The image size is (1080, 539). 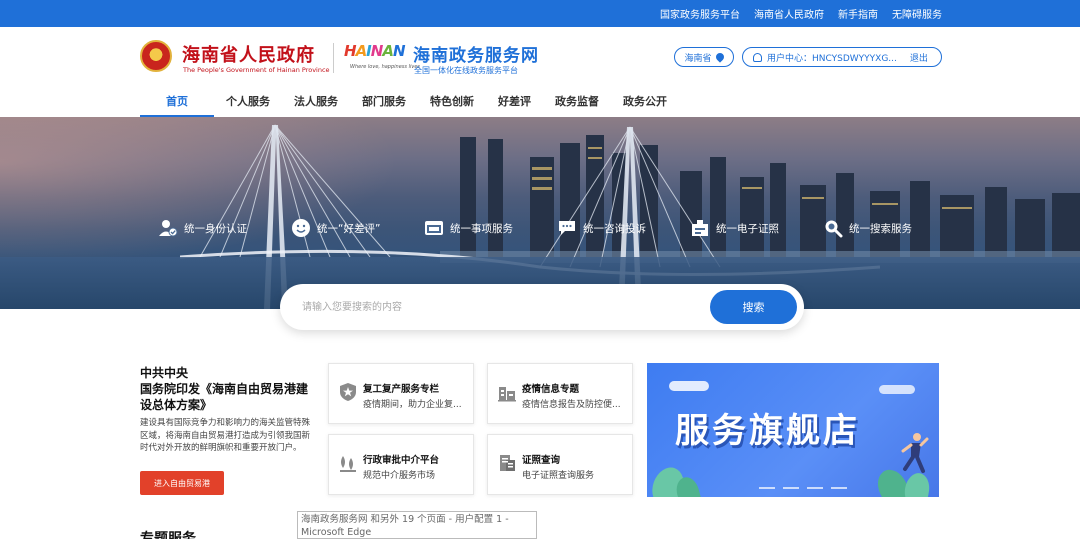 I want to click on section-title-special-services: 专题服务, so click(x=168, y=535).